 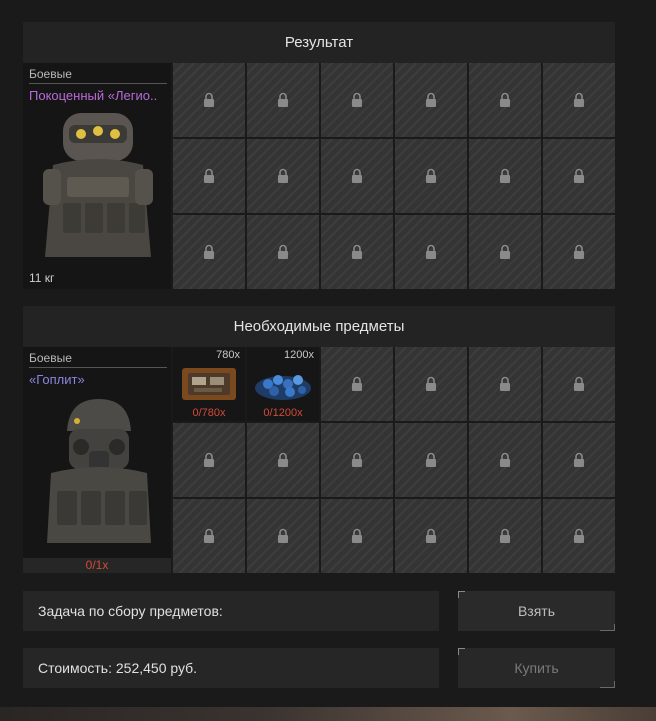 I want to click on required-item-card: Боевые «Гоплит» 0/1x, so click(x=97, y=460).